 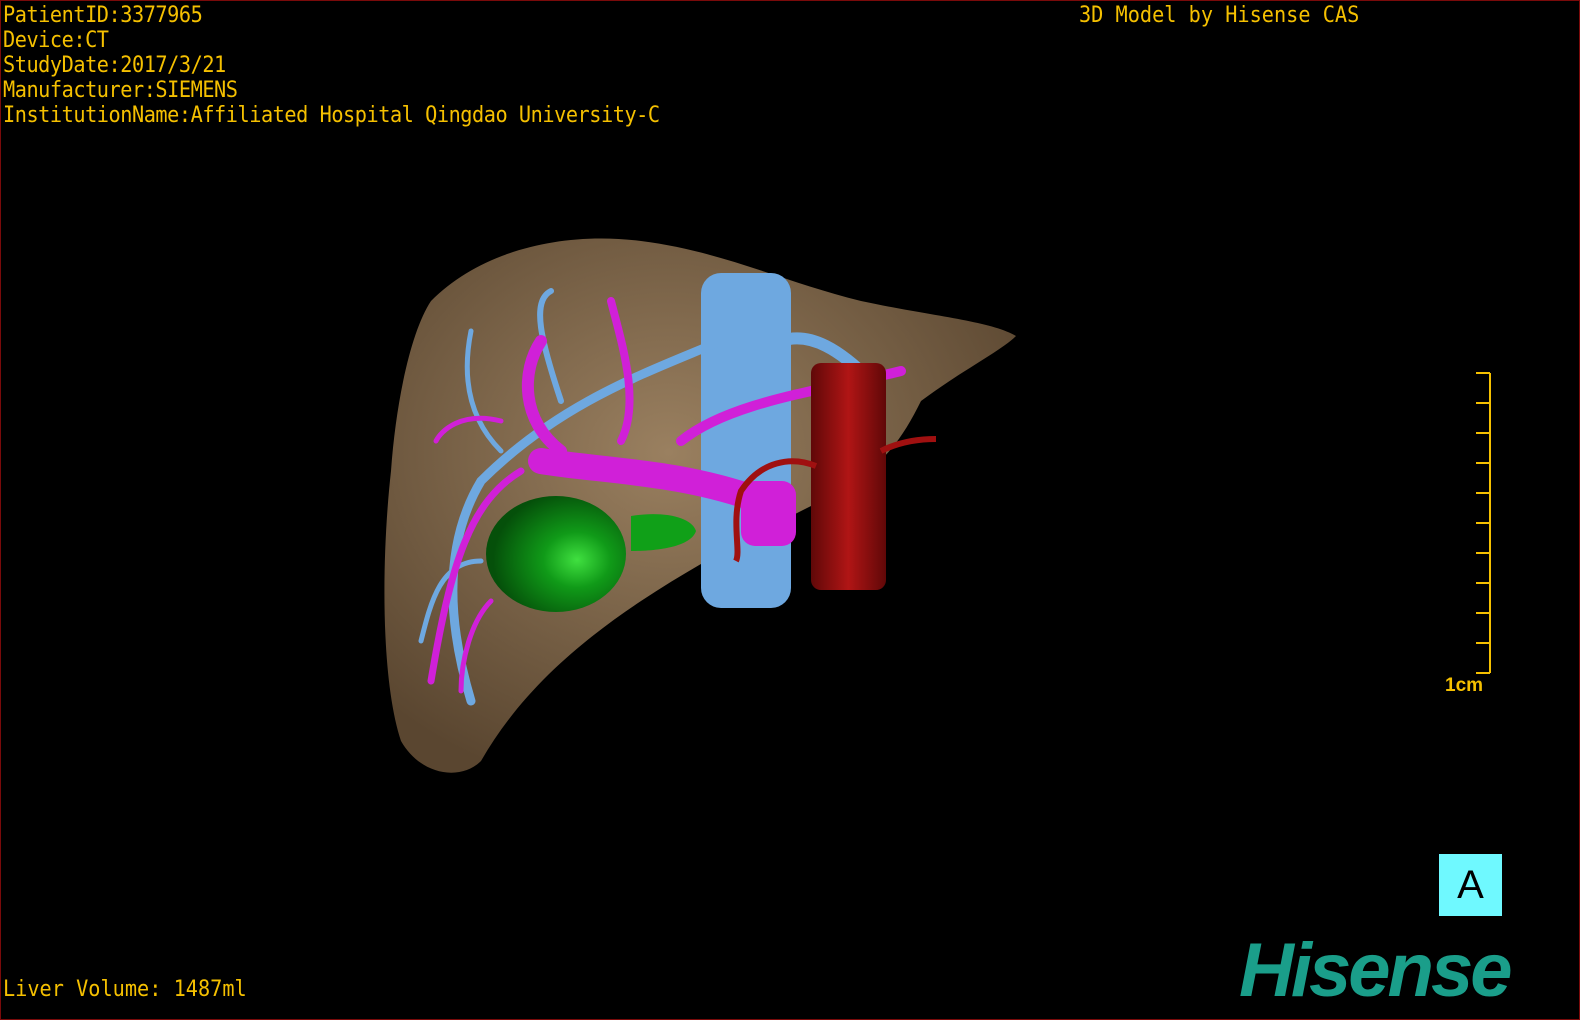 What do you see at coordinates (1470, 885) in the screenshot?
I see `orientation-anterior-button: A` at bounding box center [1470, 885].